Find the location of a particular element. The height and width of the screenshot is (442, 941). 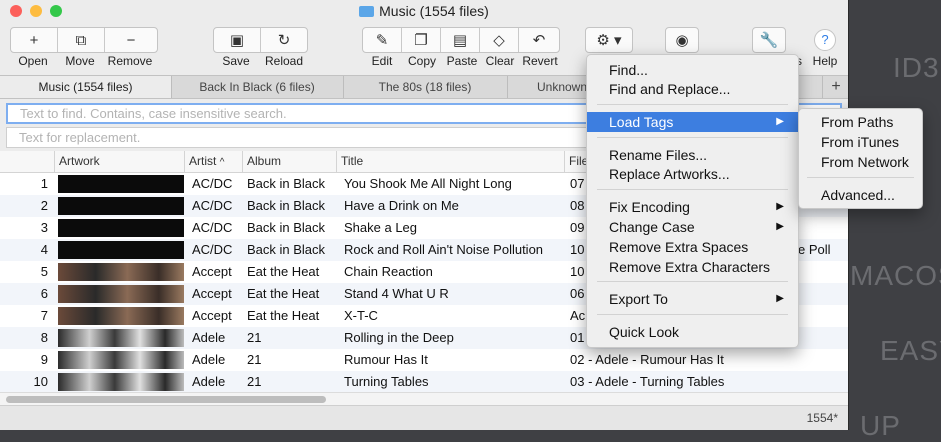

save-icon: ▣ is located at coordinates (237, 40).